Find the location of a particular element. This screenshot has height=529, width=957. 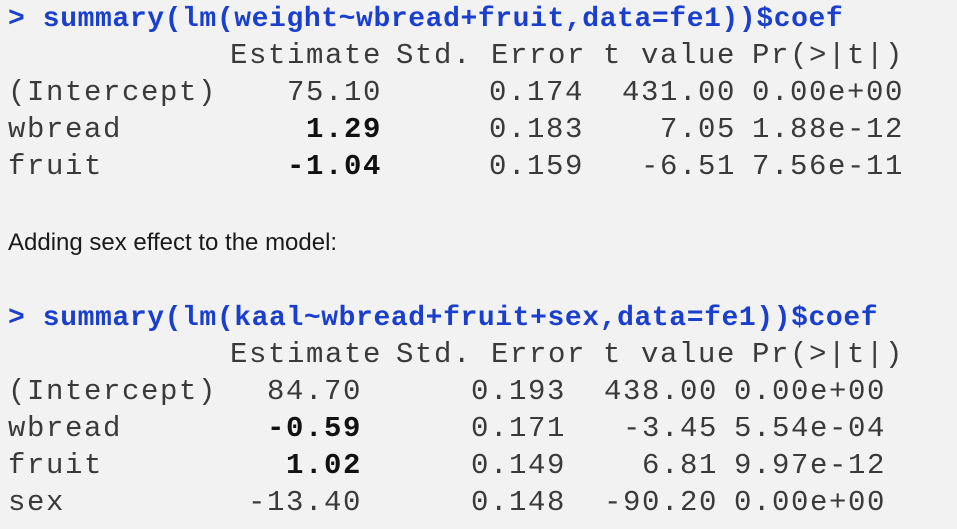

cell-se: 0.149 is located at coordinates (518, 465).